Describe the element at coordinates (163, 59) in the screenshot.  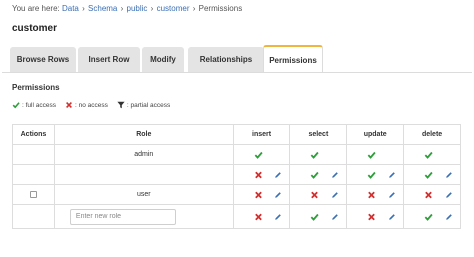
I see `tab-modify: Modify` at that location.